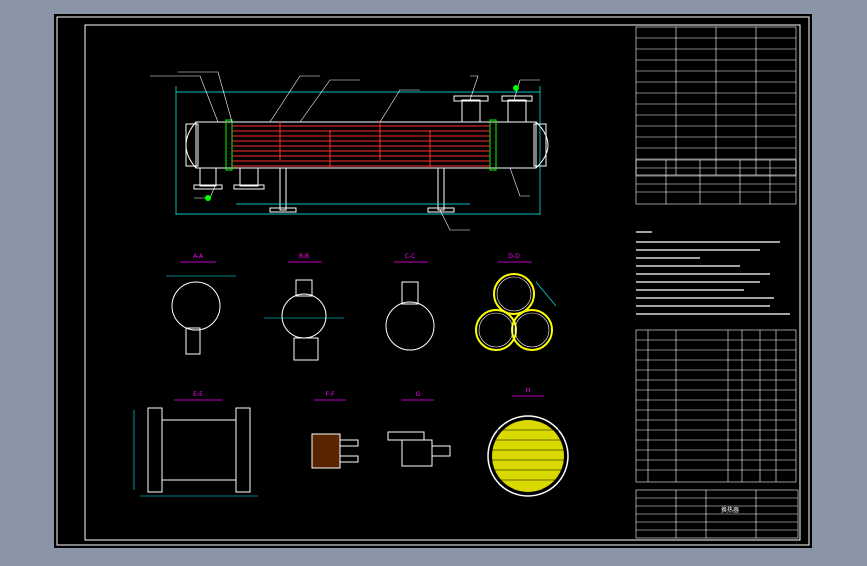 The image size is (867, 566). Describe the element at coordinates (330, 394) in the screenshot. I see `section-label-f: F-F` at that location.